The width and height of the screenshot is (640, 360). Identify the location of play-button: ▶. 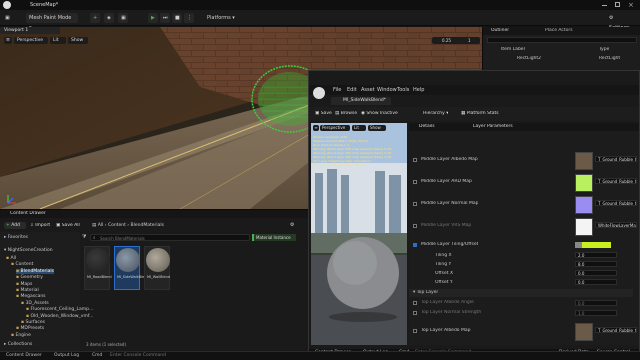
(153, 18).